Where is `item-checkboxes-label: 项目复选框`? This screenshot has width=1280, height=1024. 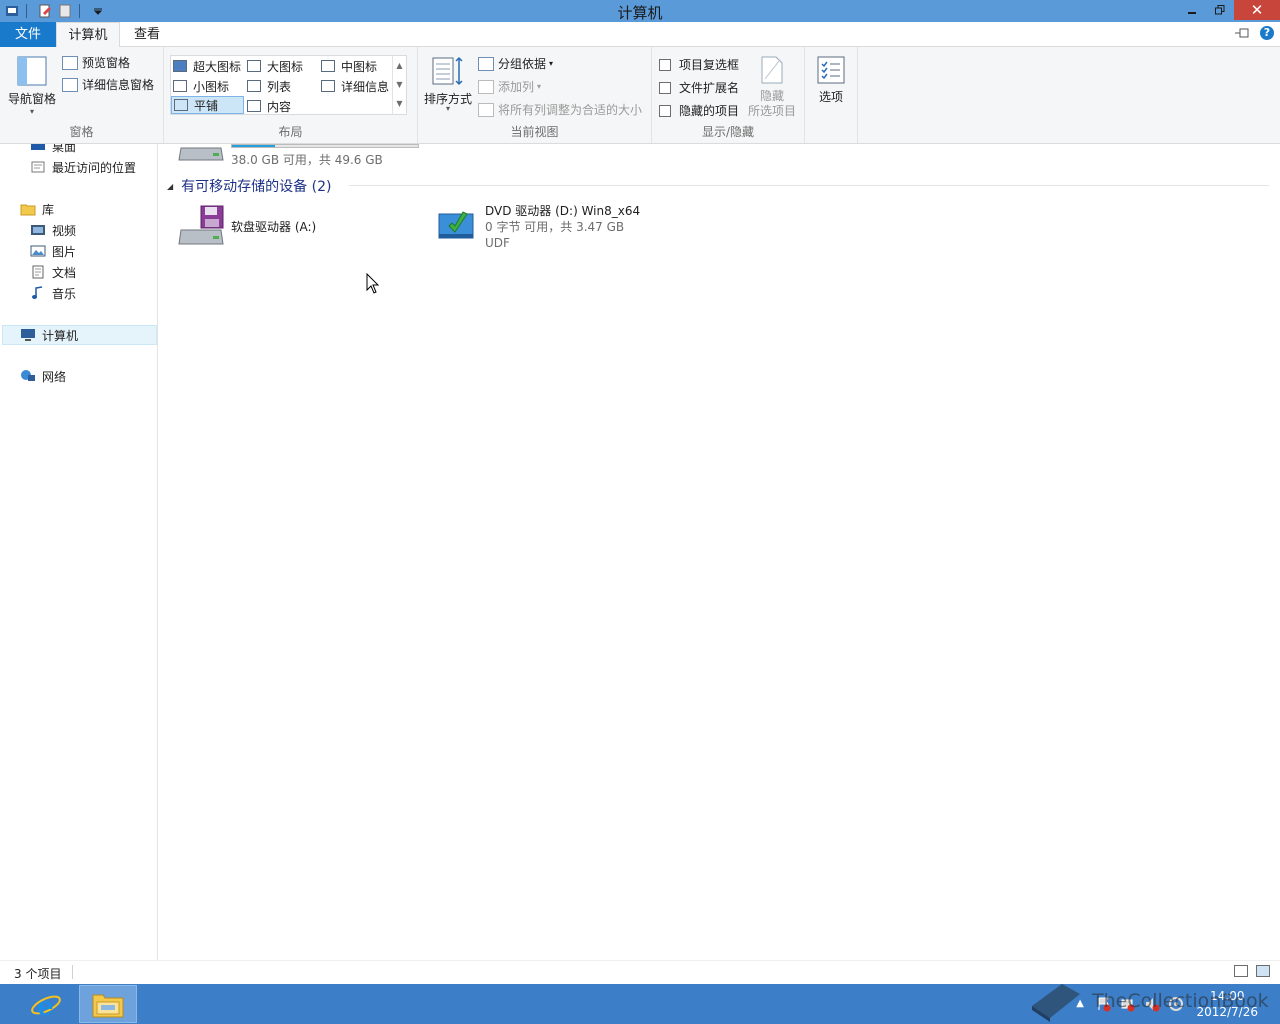
item-checkboxes-label: 项目复选框 is located at coordinates (709, 65).